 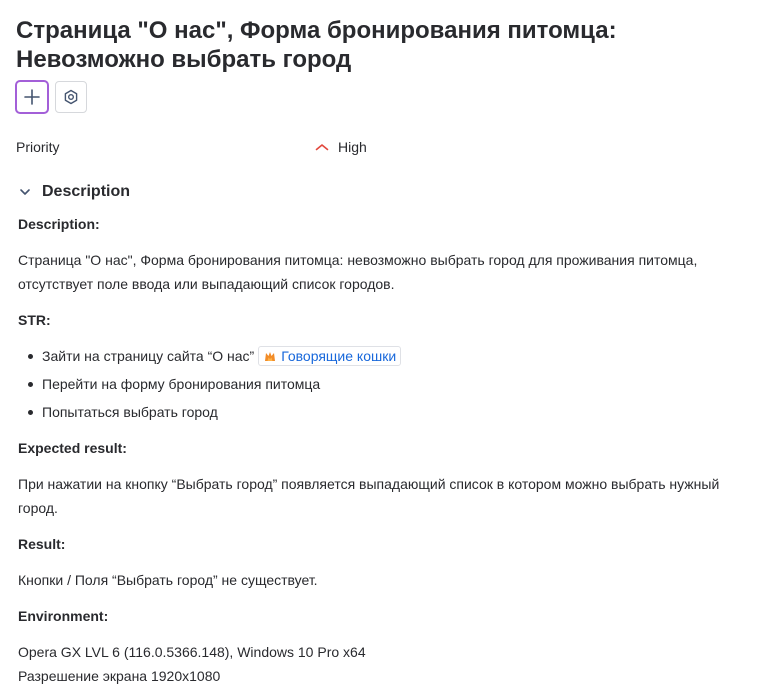 I want to click on list-item: Попытаться выбрать город, so click(x=209, y=412).